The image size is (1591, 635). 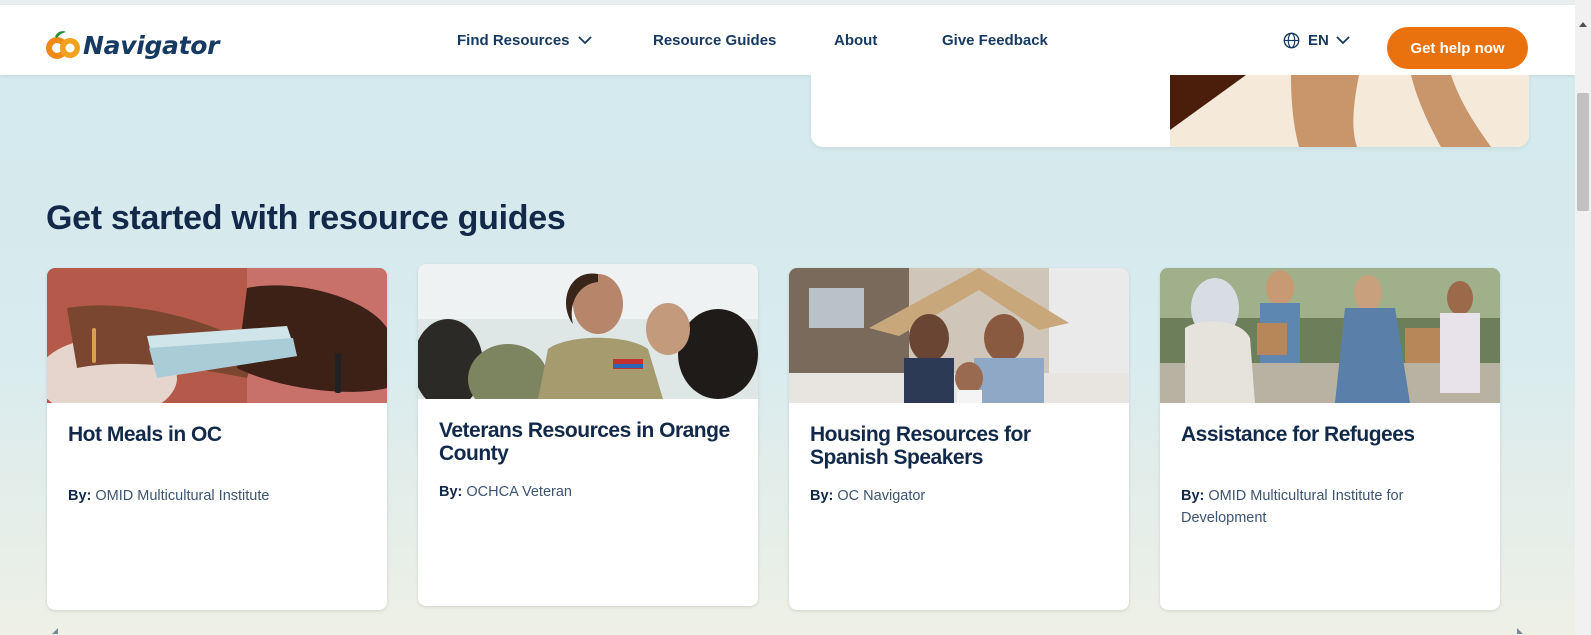 What do you see at coordinates (1349, 111) in the screenshot?
I see `hero-illustration` at bounding box center [1349, 111].